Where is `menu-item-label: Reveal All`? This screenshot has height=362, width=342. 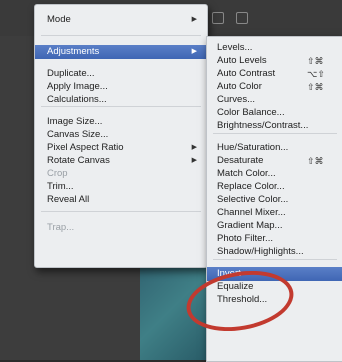 menu-item-label: Reveal All is located at coordinates (68, 199).